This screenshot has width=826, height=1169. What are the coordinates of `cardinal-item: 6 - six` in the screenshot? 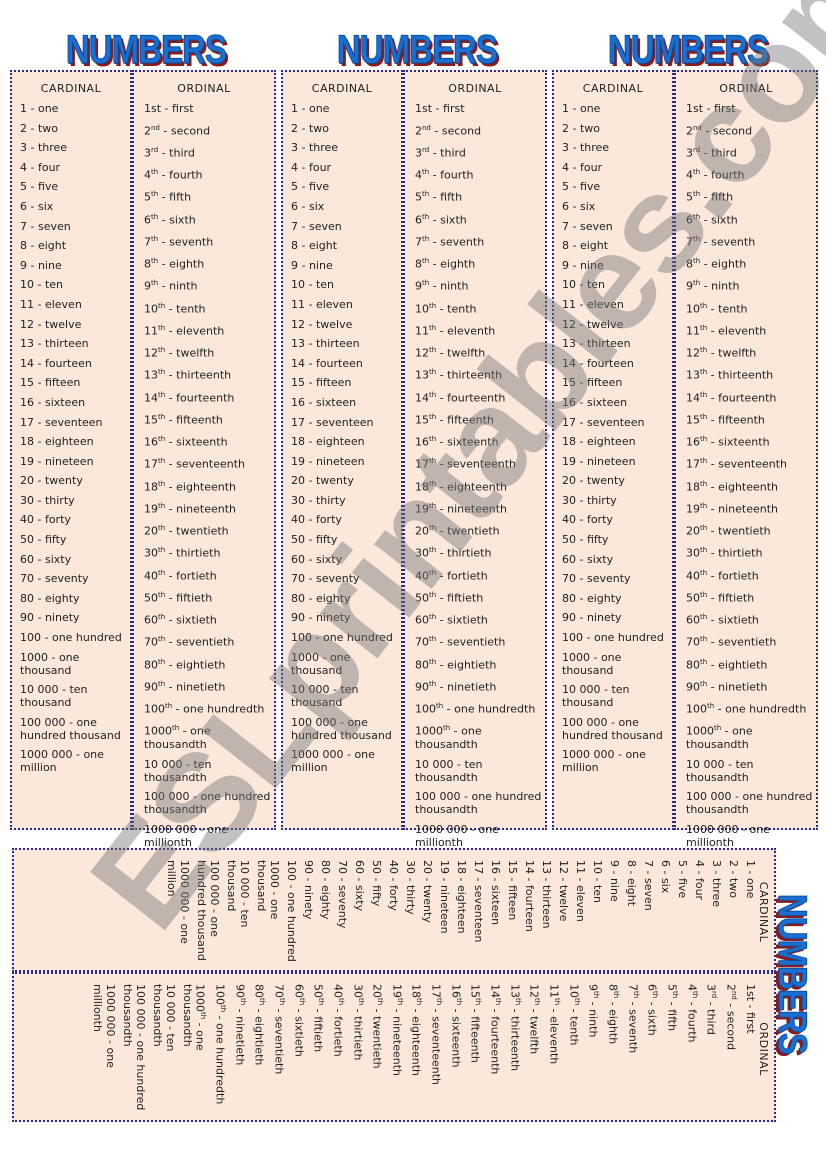 It's located at (37, 206).